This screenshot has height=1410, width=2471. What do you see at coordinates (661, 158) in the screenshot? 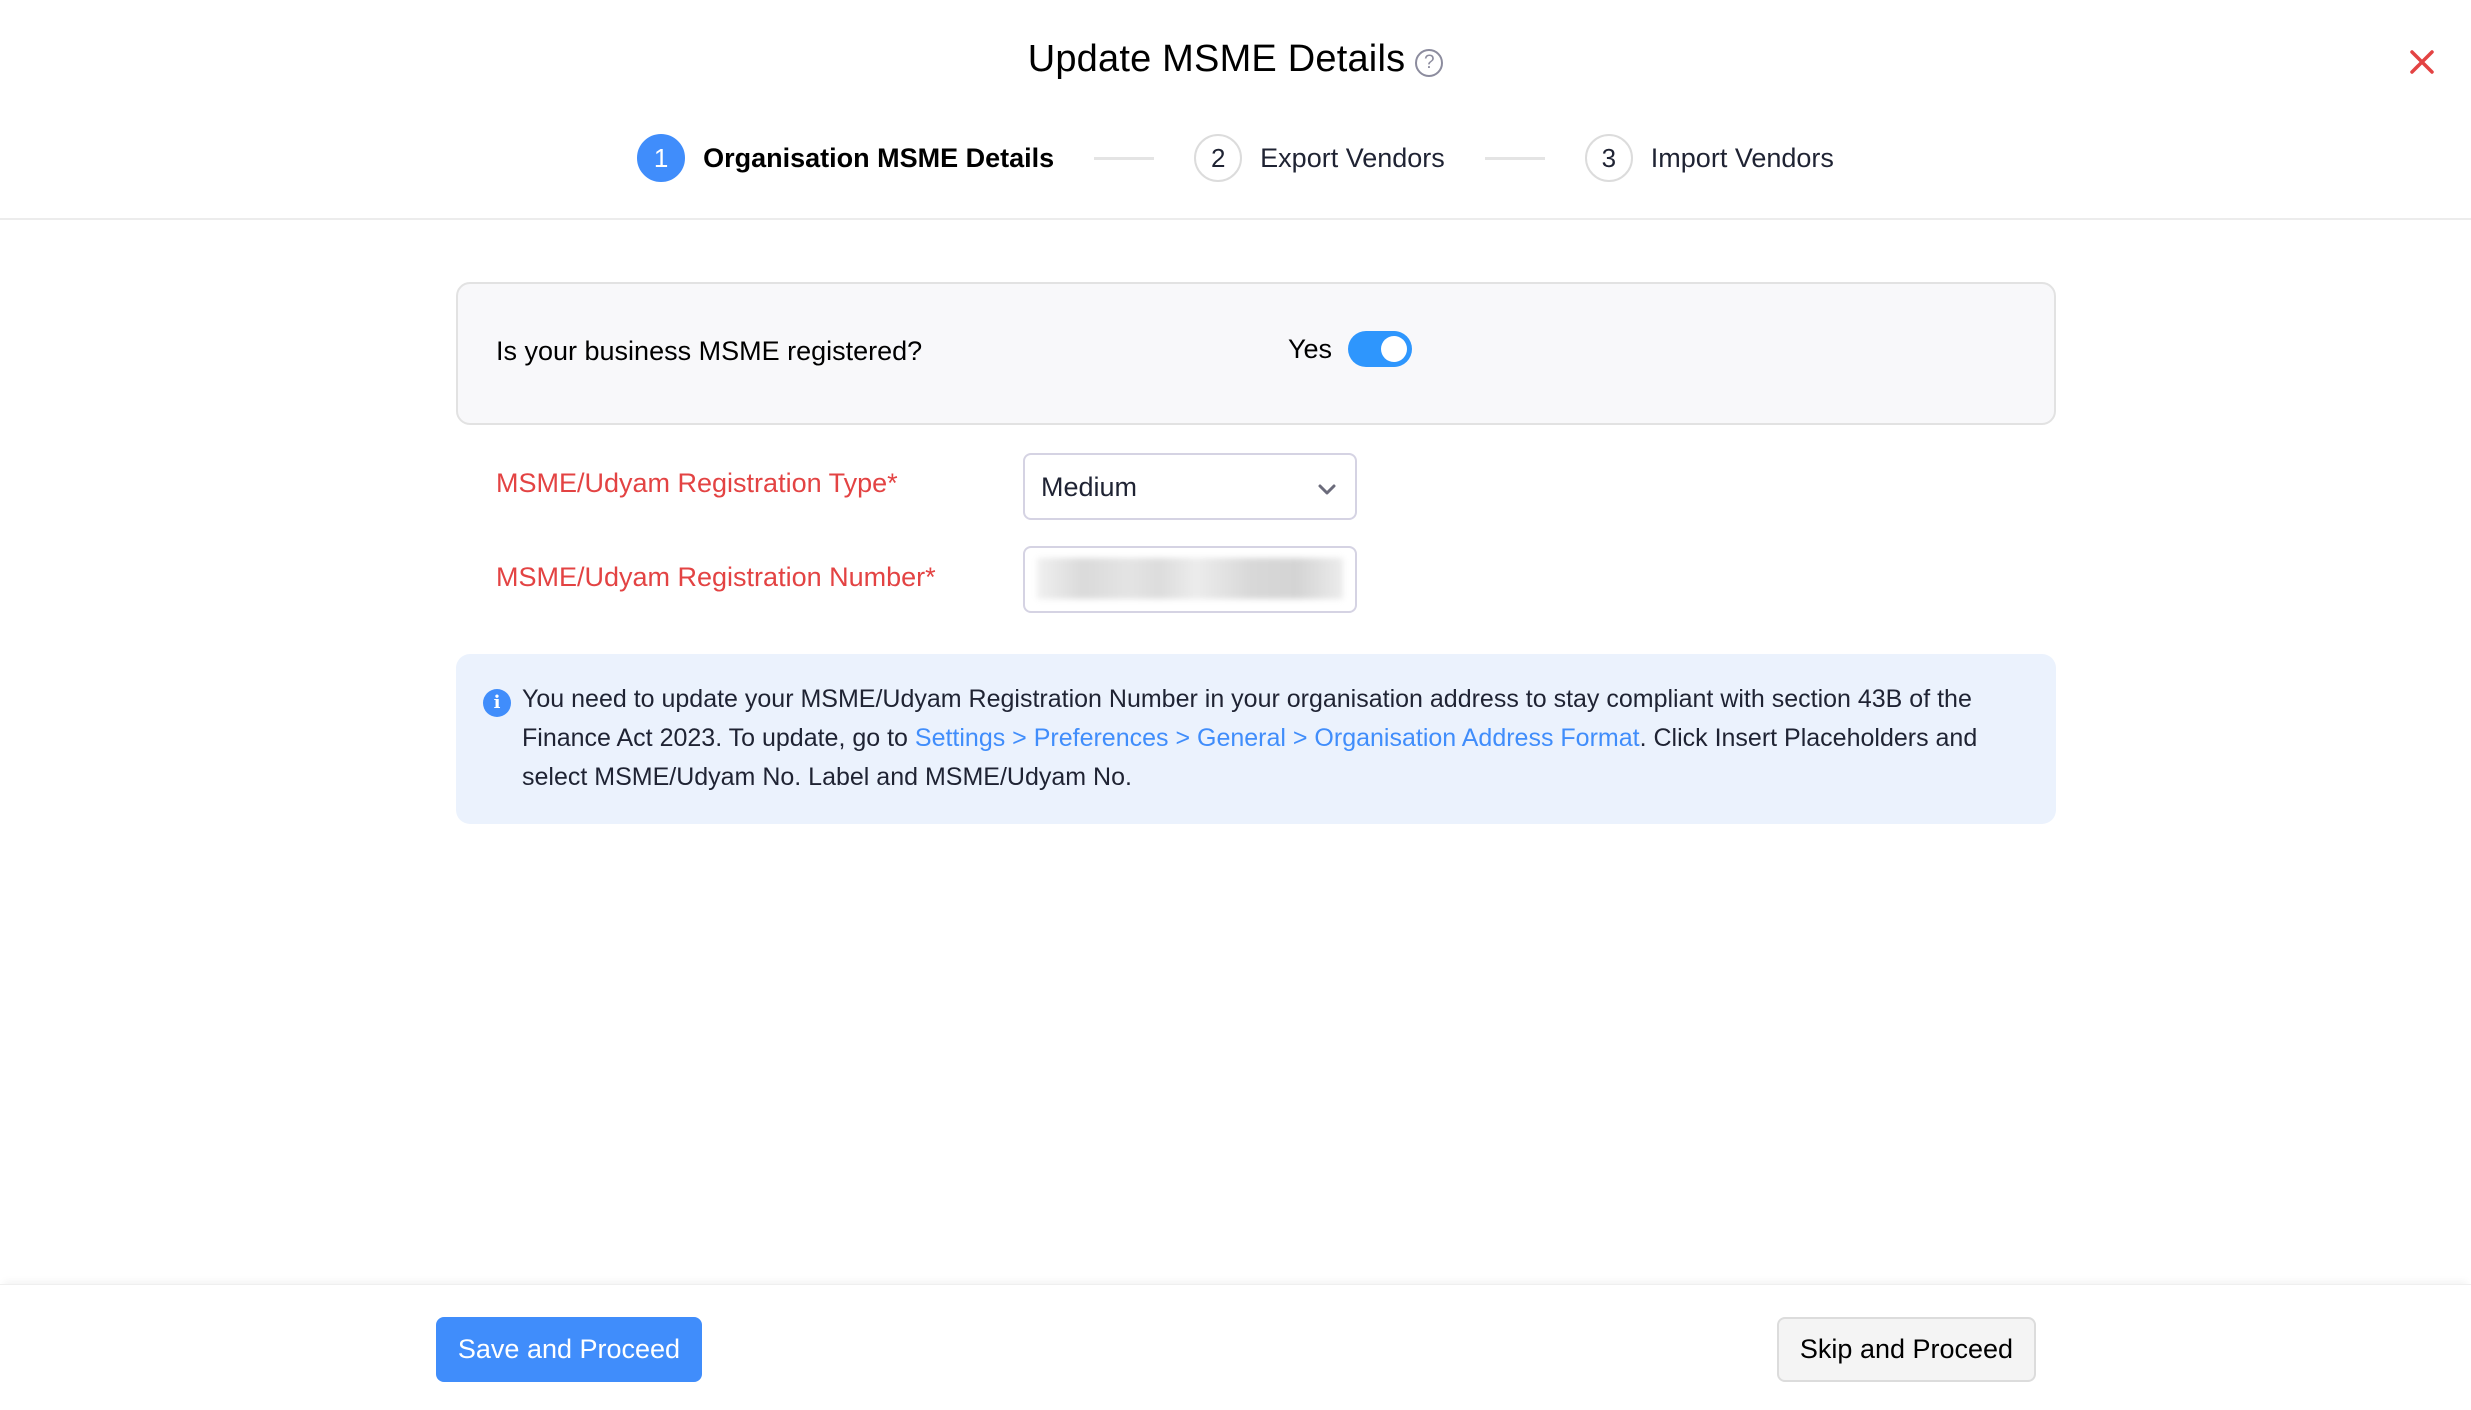
I see `step-number-badge: 1` at bounding box center [661, 158].